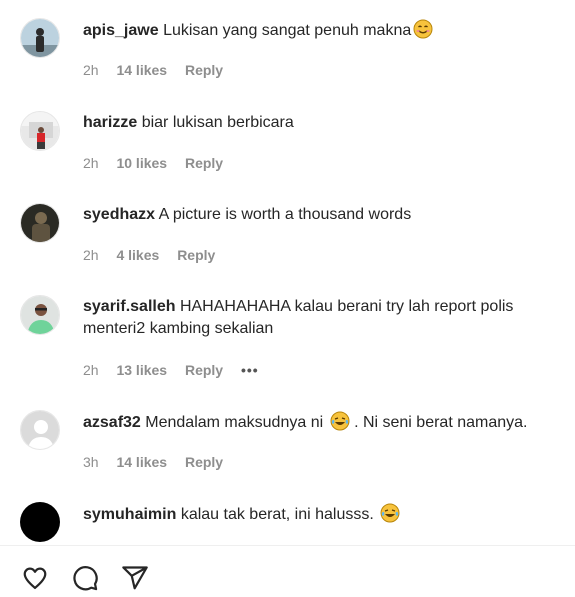 Image resolution: width=575 pixels, height=597 pixels. What do you see at coordinates (110, 122) in the screenshot?
I see `comment-username: harizze` at bounding box center [110, 122].